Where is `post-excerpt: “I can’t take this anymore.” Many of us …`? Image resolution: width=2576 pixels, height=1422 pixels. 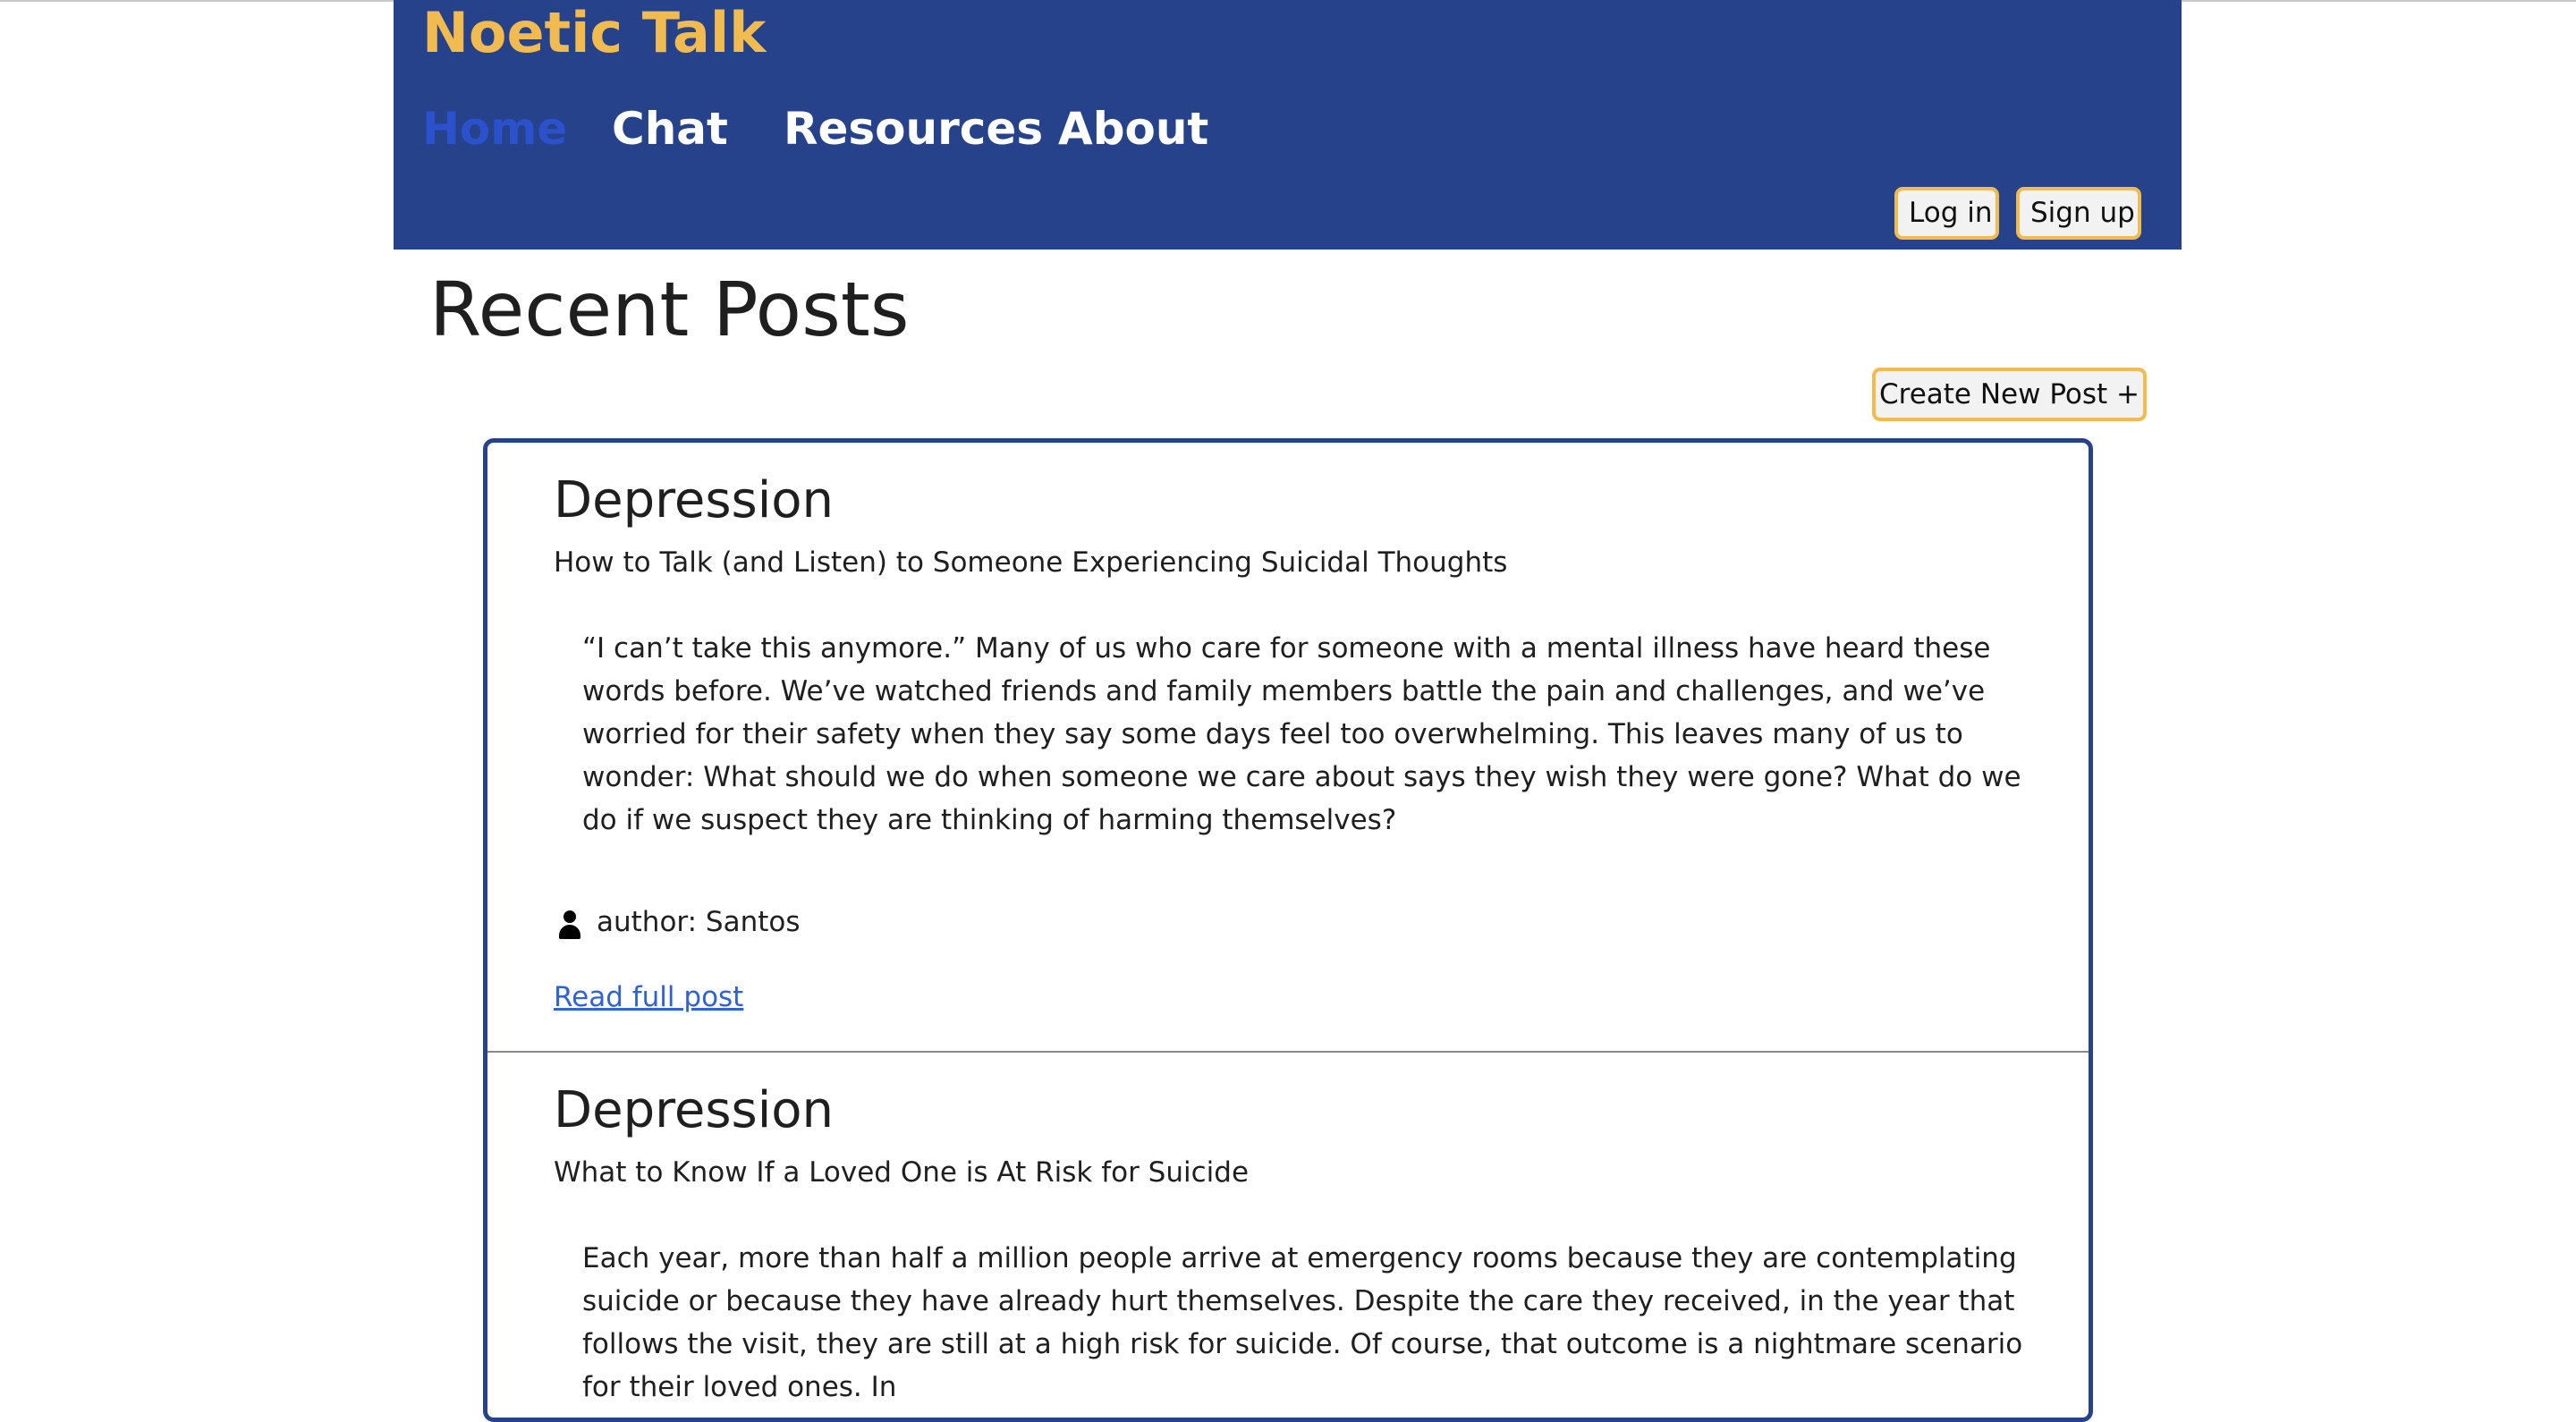 post-excerpt: “I can’t take this anymore.” Many of us … is located at coordinates (1301, 734).